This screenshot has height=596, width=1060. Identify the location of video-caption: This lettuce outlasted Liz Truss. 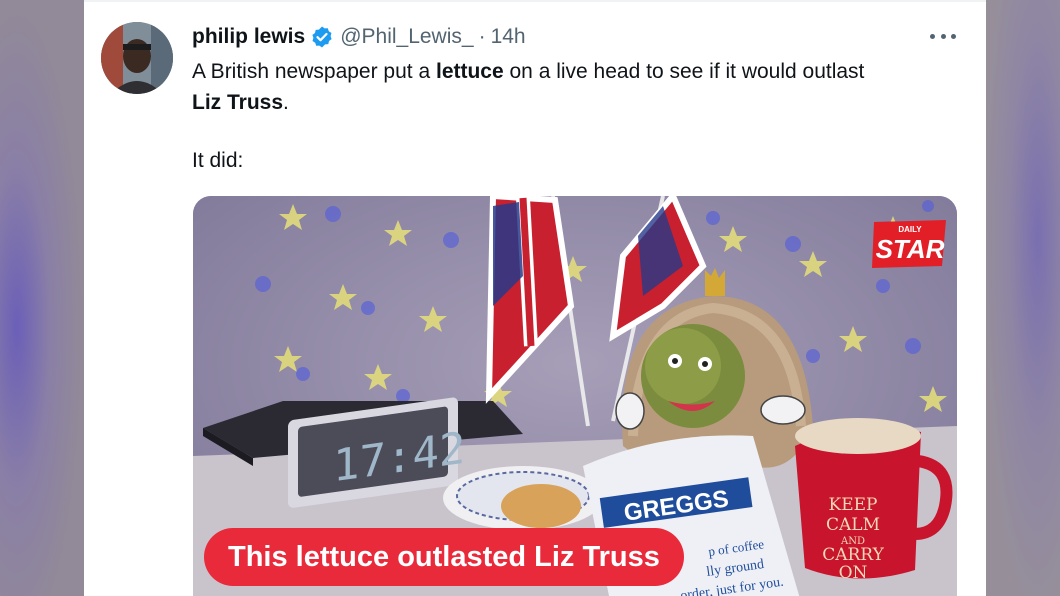
(444, 557).